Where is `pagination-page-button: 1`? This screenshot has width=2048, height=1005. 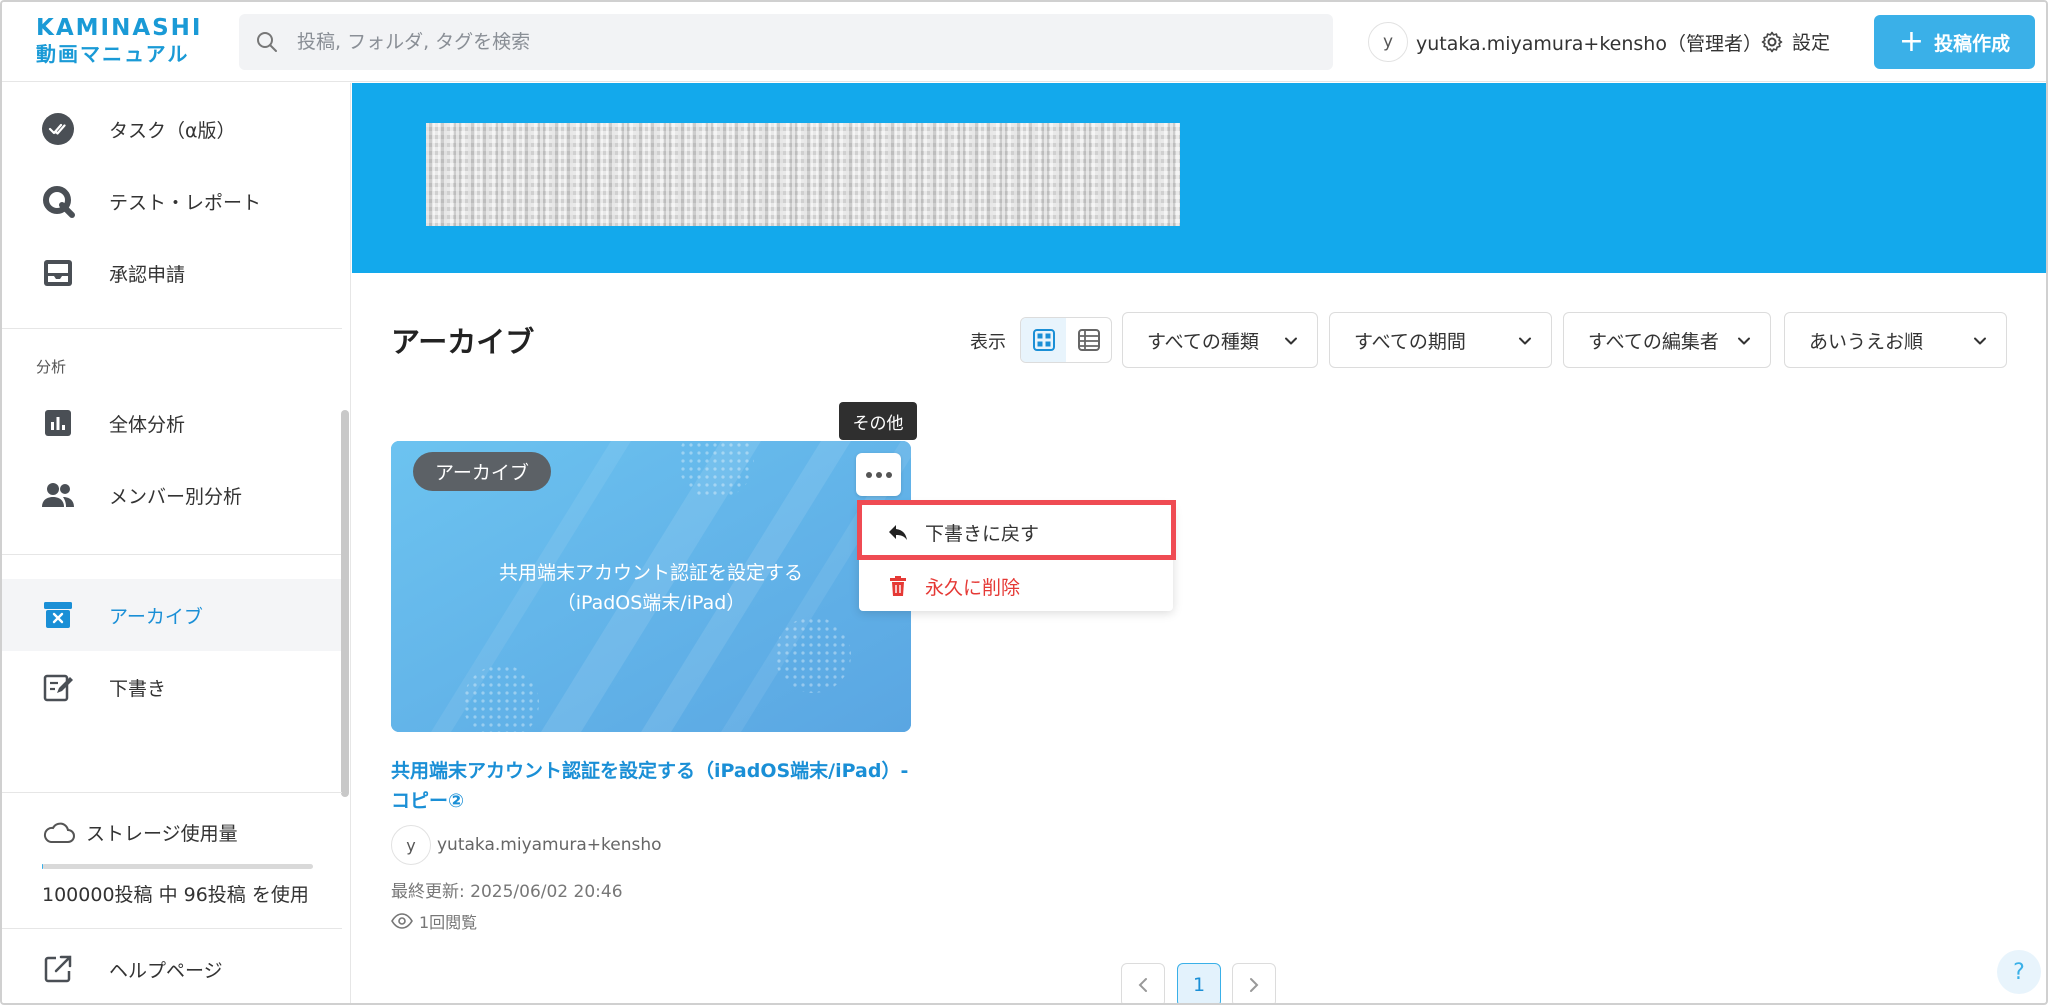 pagination-page-button: 1 is located at coordinates (1199, 983).